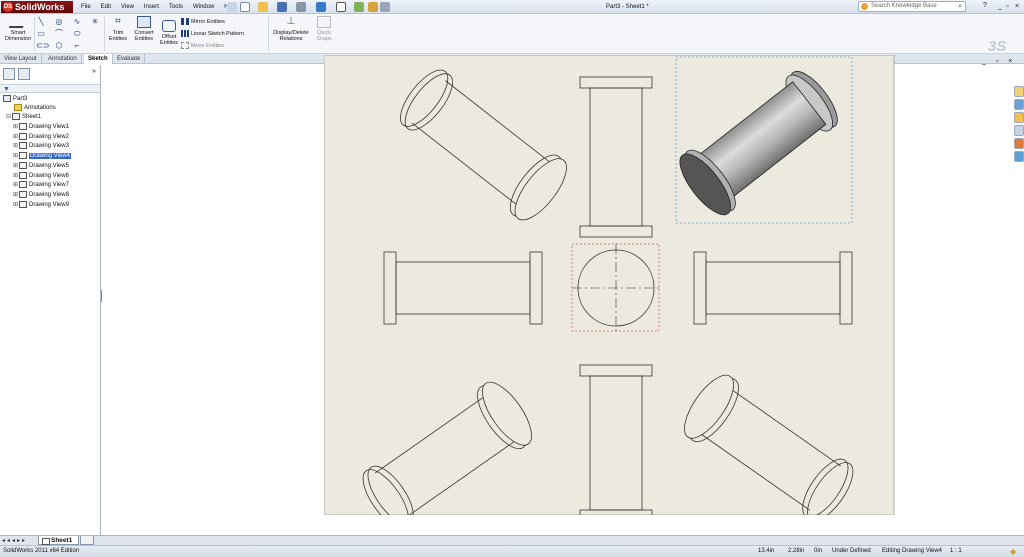 The height and width of the screenshot is (557, 1024). Describe the element at coordinates (321, 7) in the screenshot. I see `undo-icon` at that location.